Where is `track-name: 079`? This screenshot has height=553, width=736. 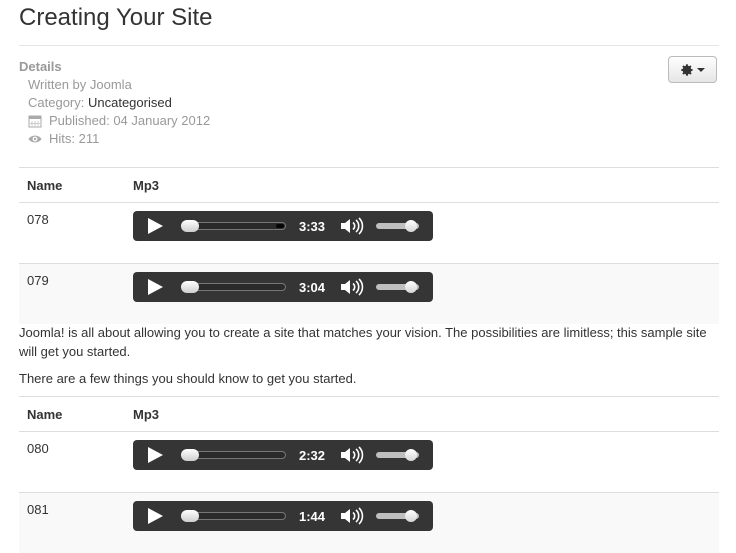 track-name: 079 is located at coordinates (76, 294).